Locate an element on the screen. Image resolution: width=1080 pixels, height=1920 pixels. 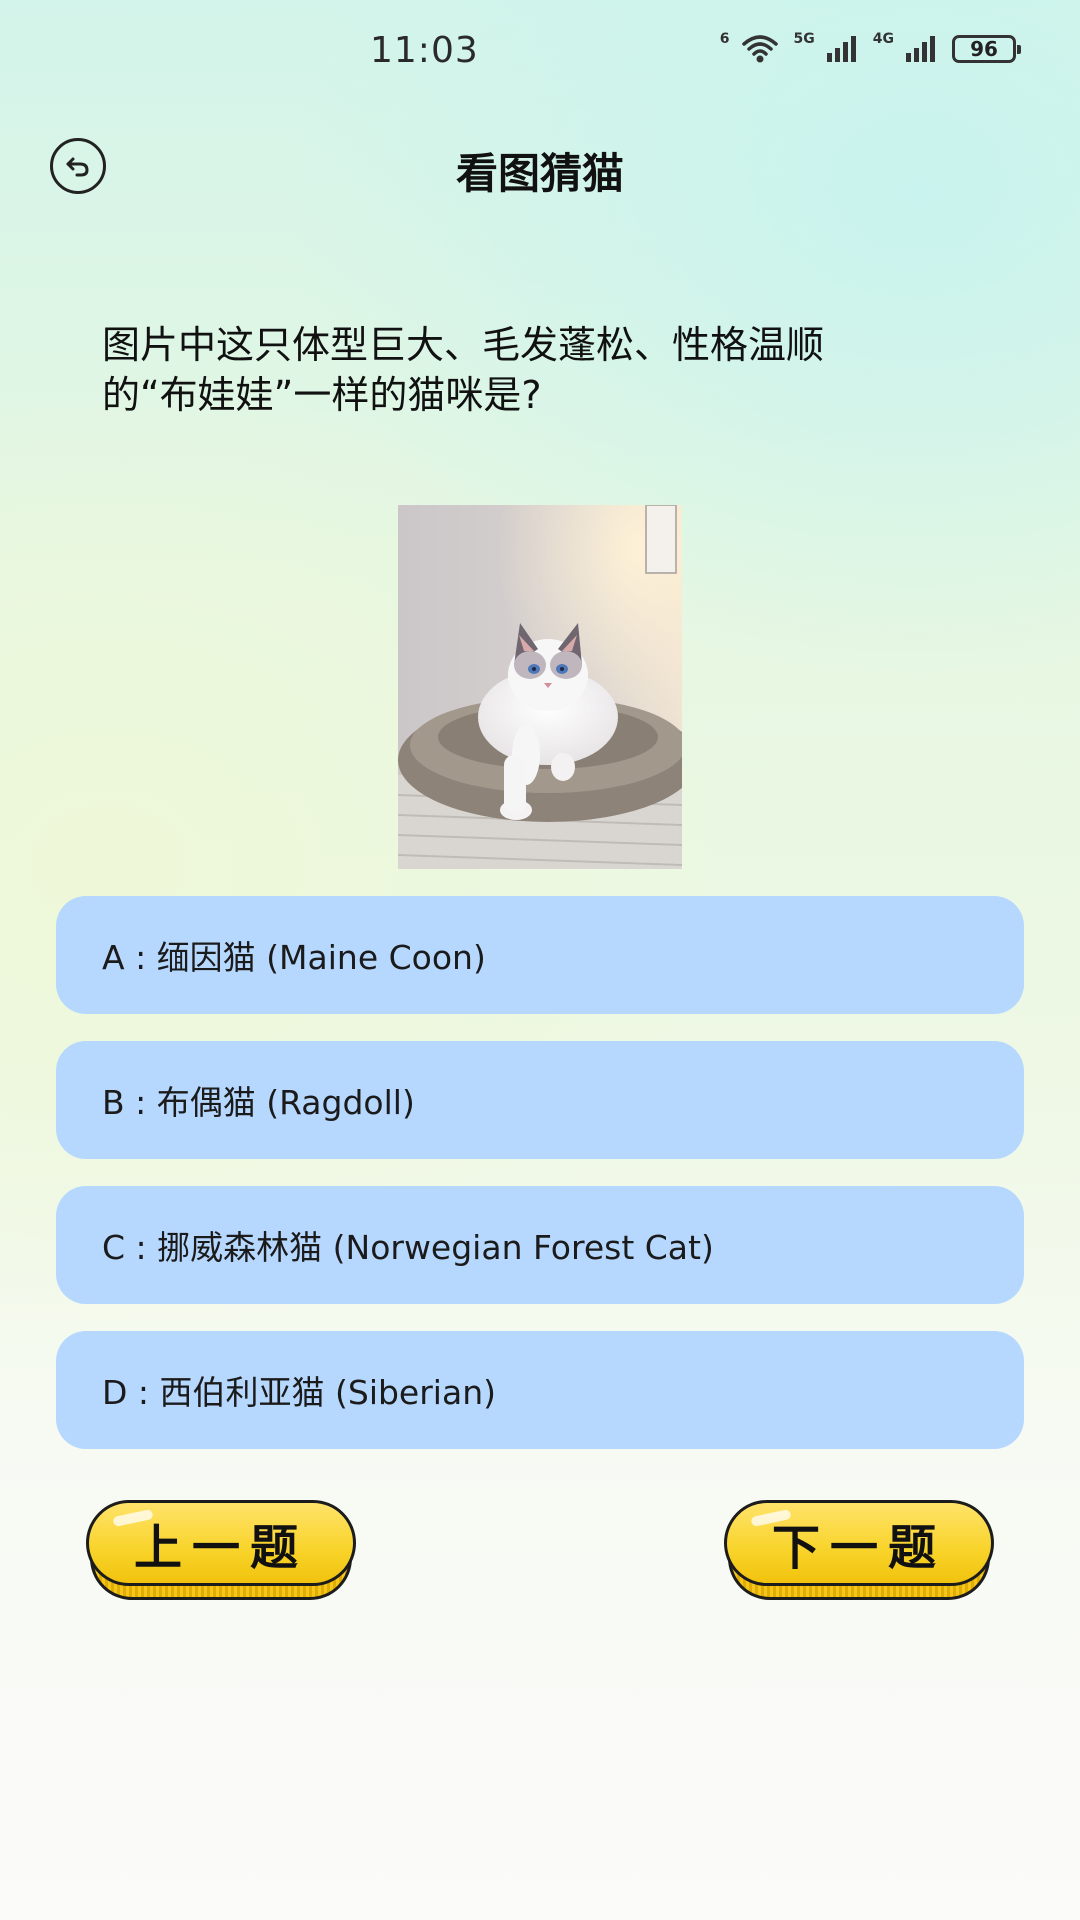
option-c: C : 挪威森林猫 (Norwegian Forest Cat) is located at coordinates (540, 1245).